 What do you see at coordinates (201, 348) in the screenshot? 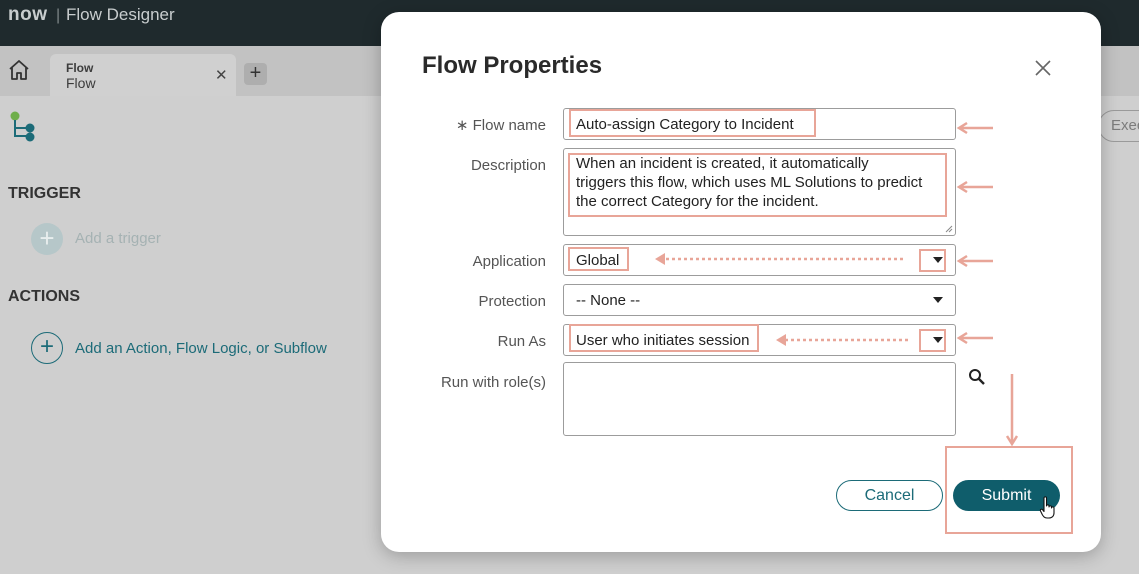
I see `add-action-link: Add an Action, Flow Logic, or Subflow` at bounding box center [201, 348].